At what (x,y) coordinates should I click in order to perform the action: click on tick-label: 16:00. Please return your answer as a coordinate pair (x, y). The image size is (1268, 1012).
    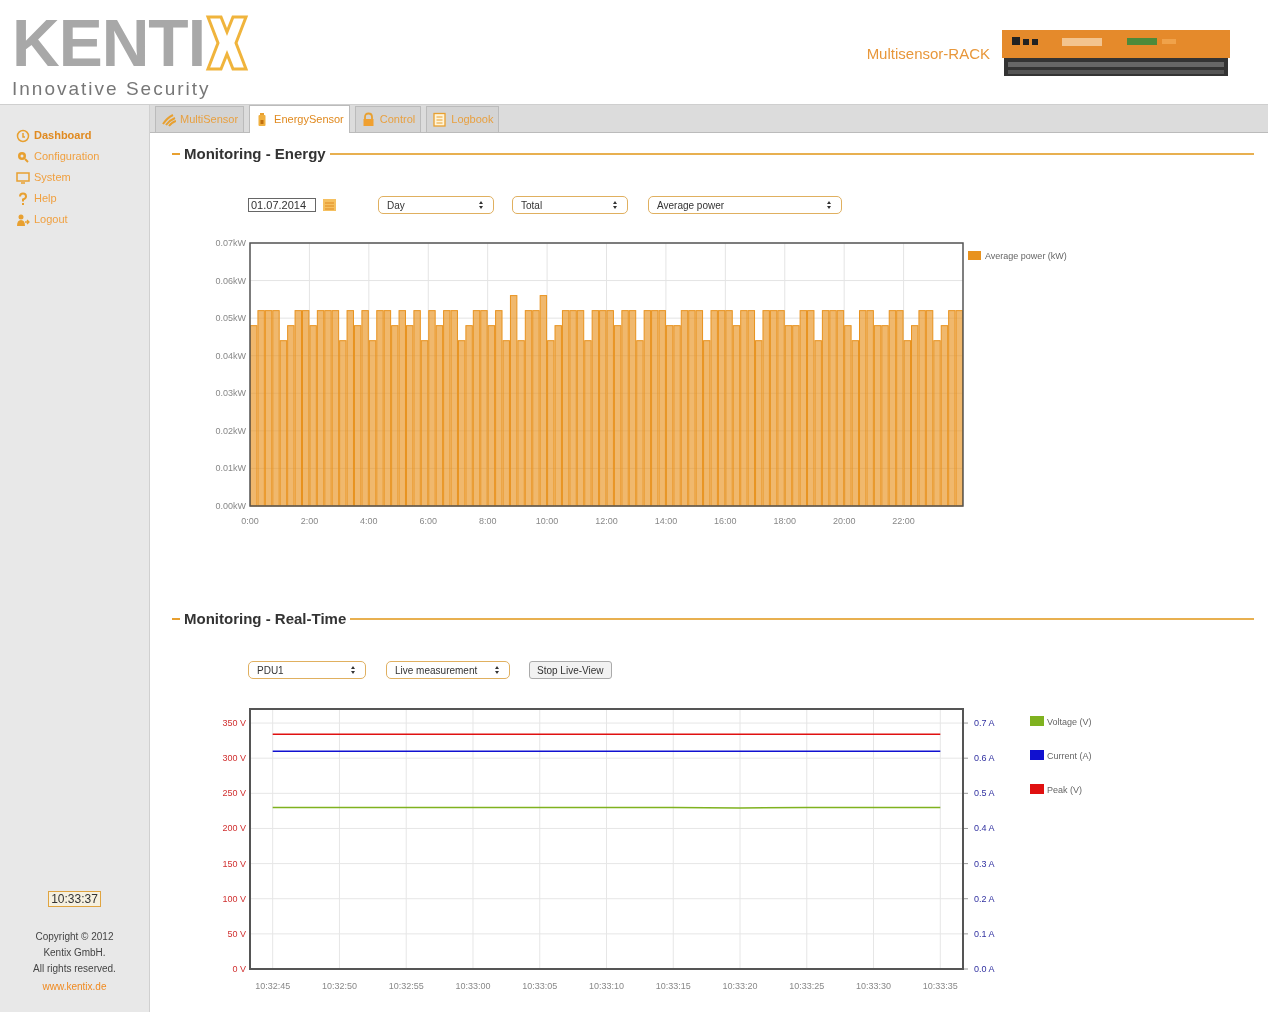
    Looking at the image, I should click on (725, 521).